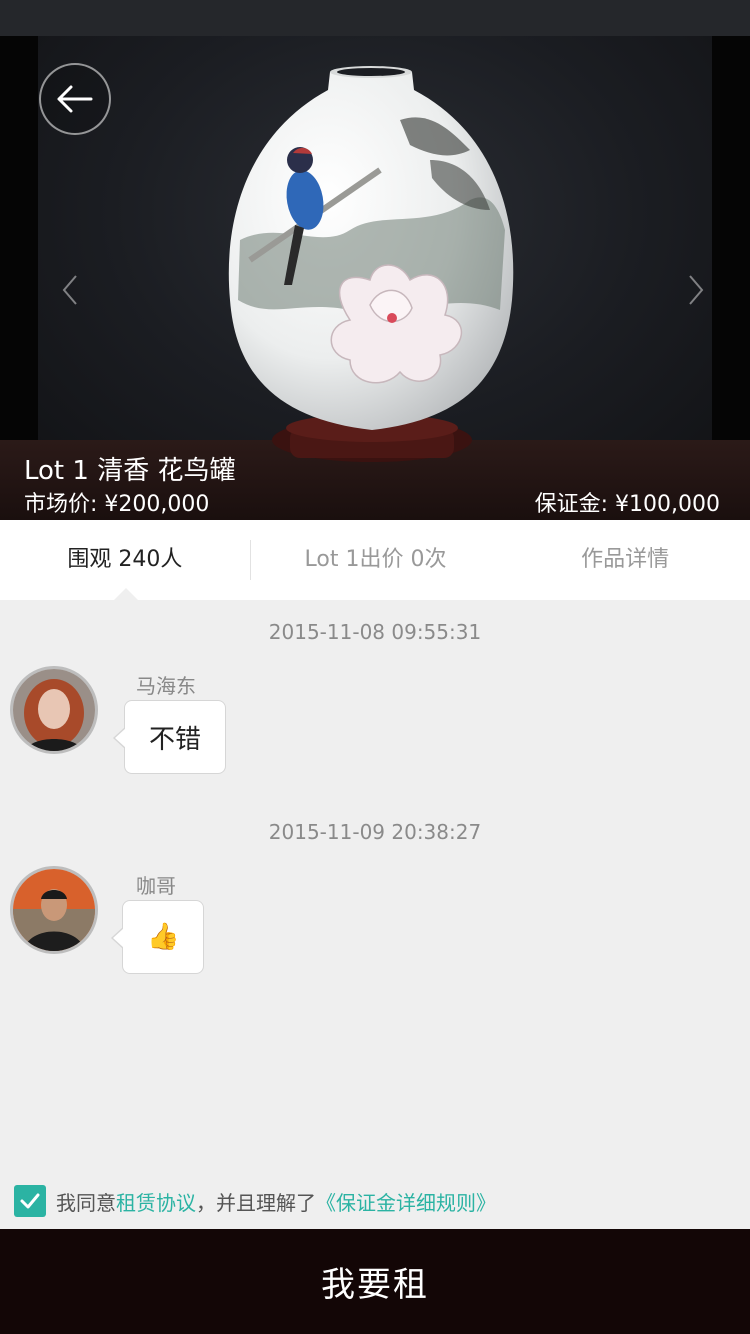 The height and width of the screenshot is (1334, 750). I want to click on lot-title: Lot 1 清香 花鸟罐, so click(130, 471).